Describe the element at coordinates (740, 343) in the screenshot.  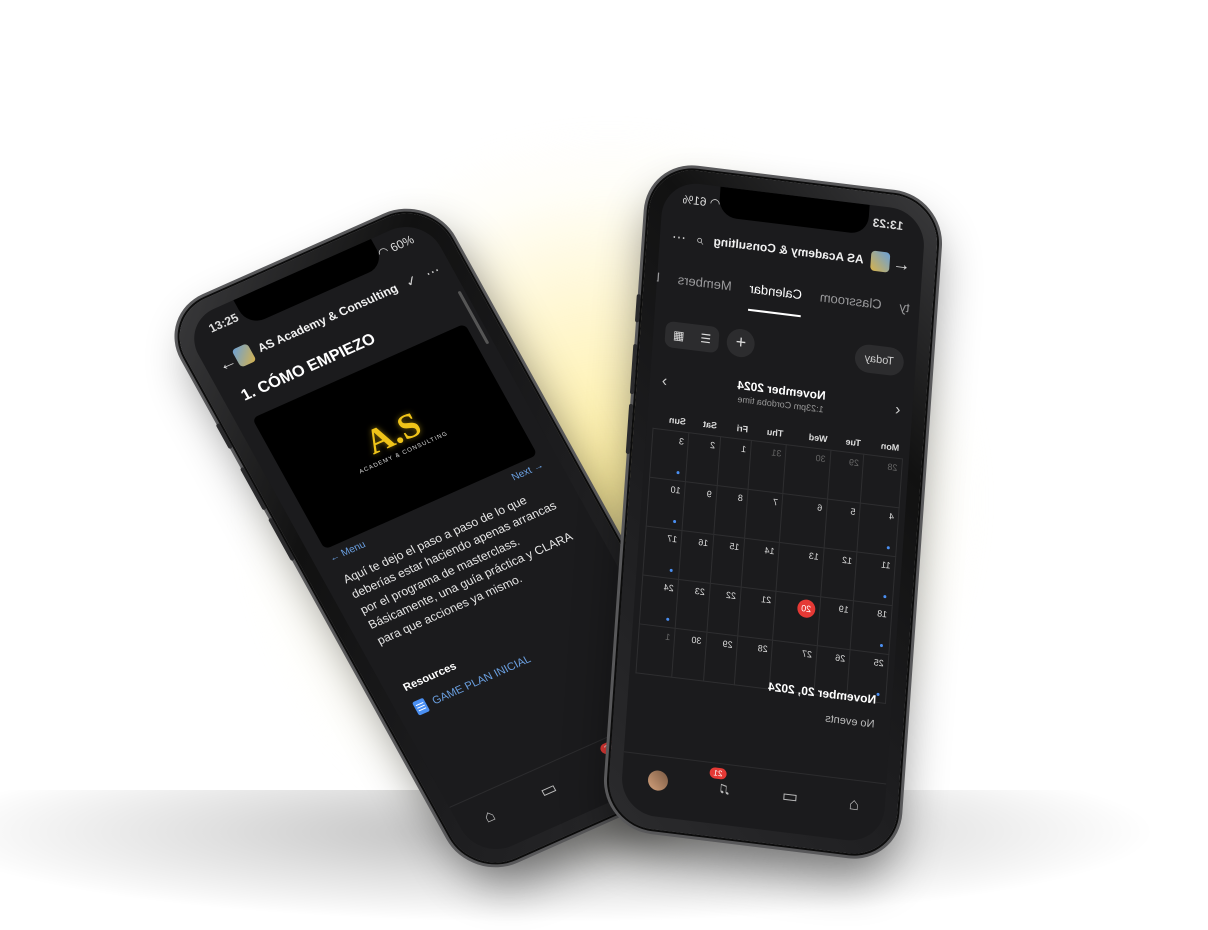
I see `add-event-button: +` at that location.